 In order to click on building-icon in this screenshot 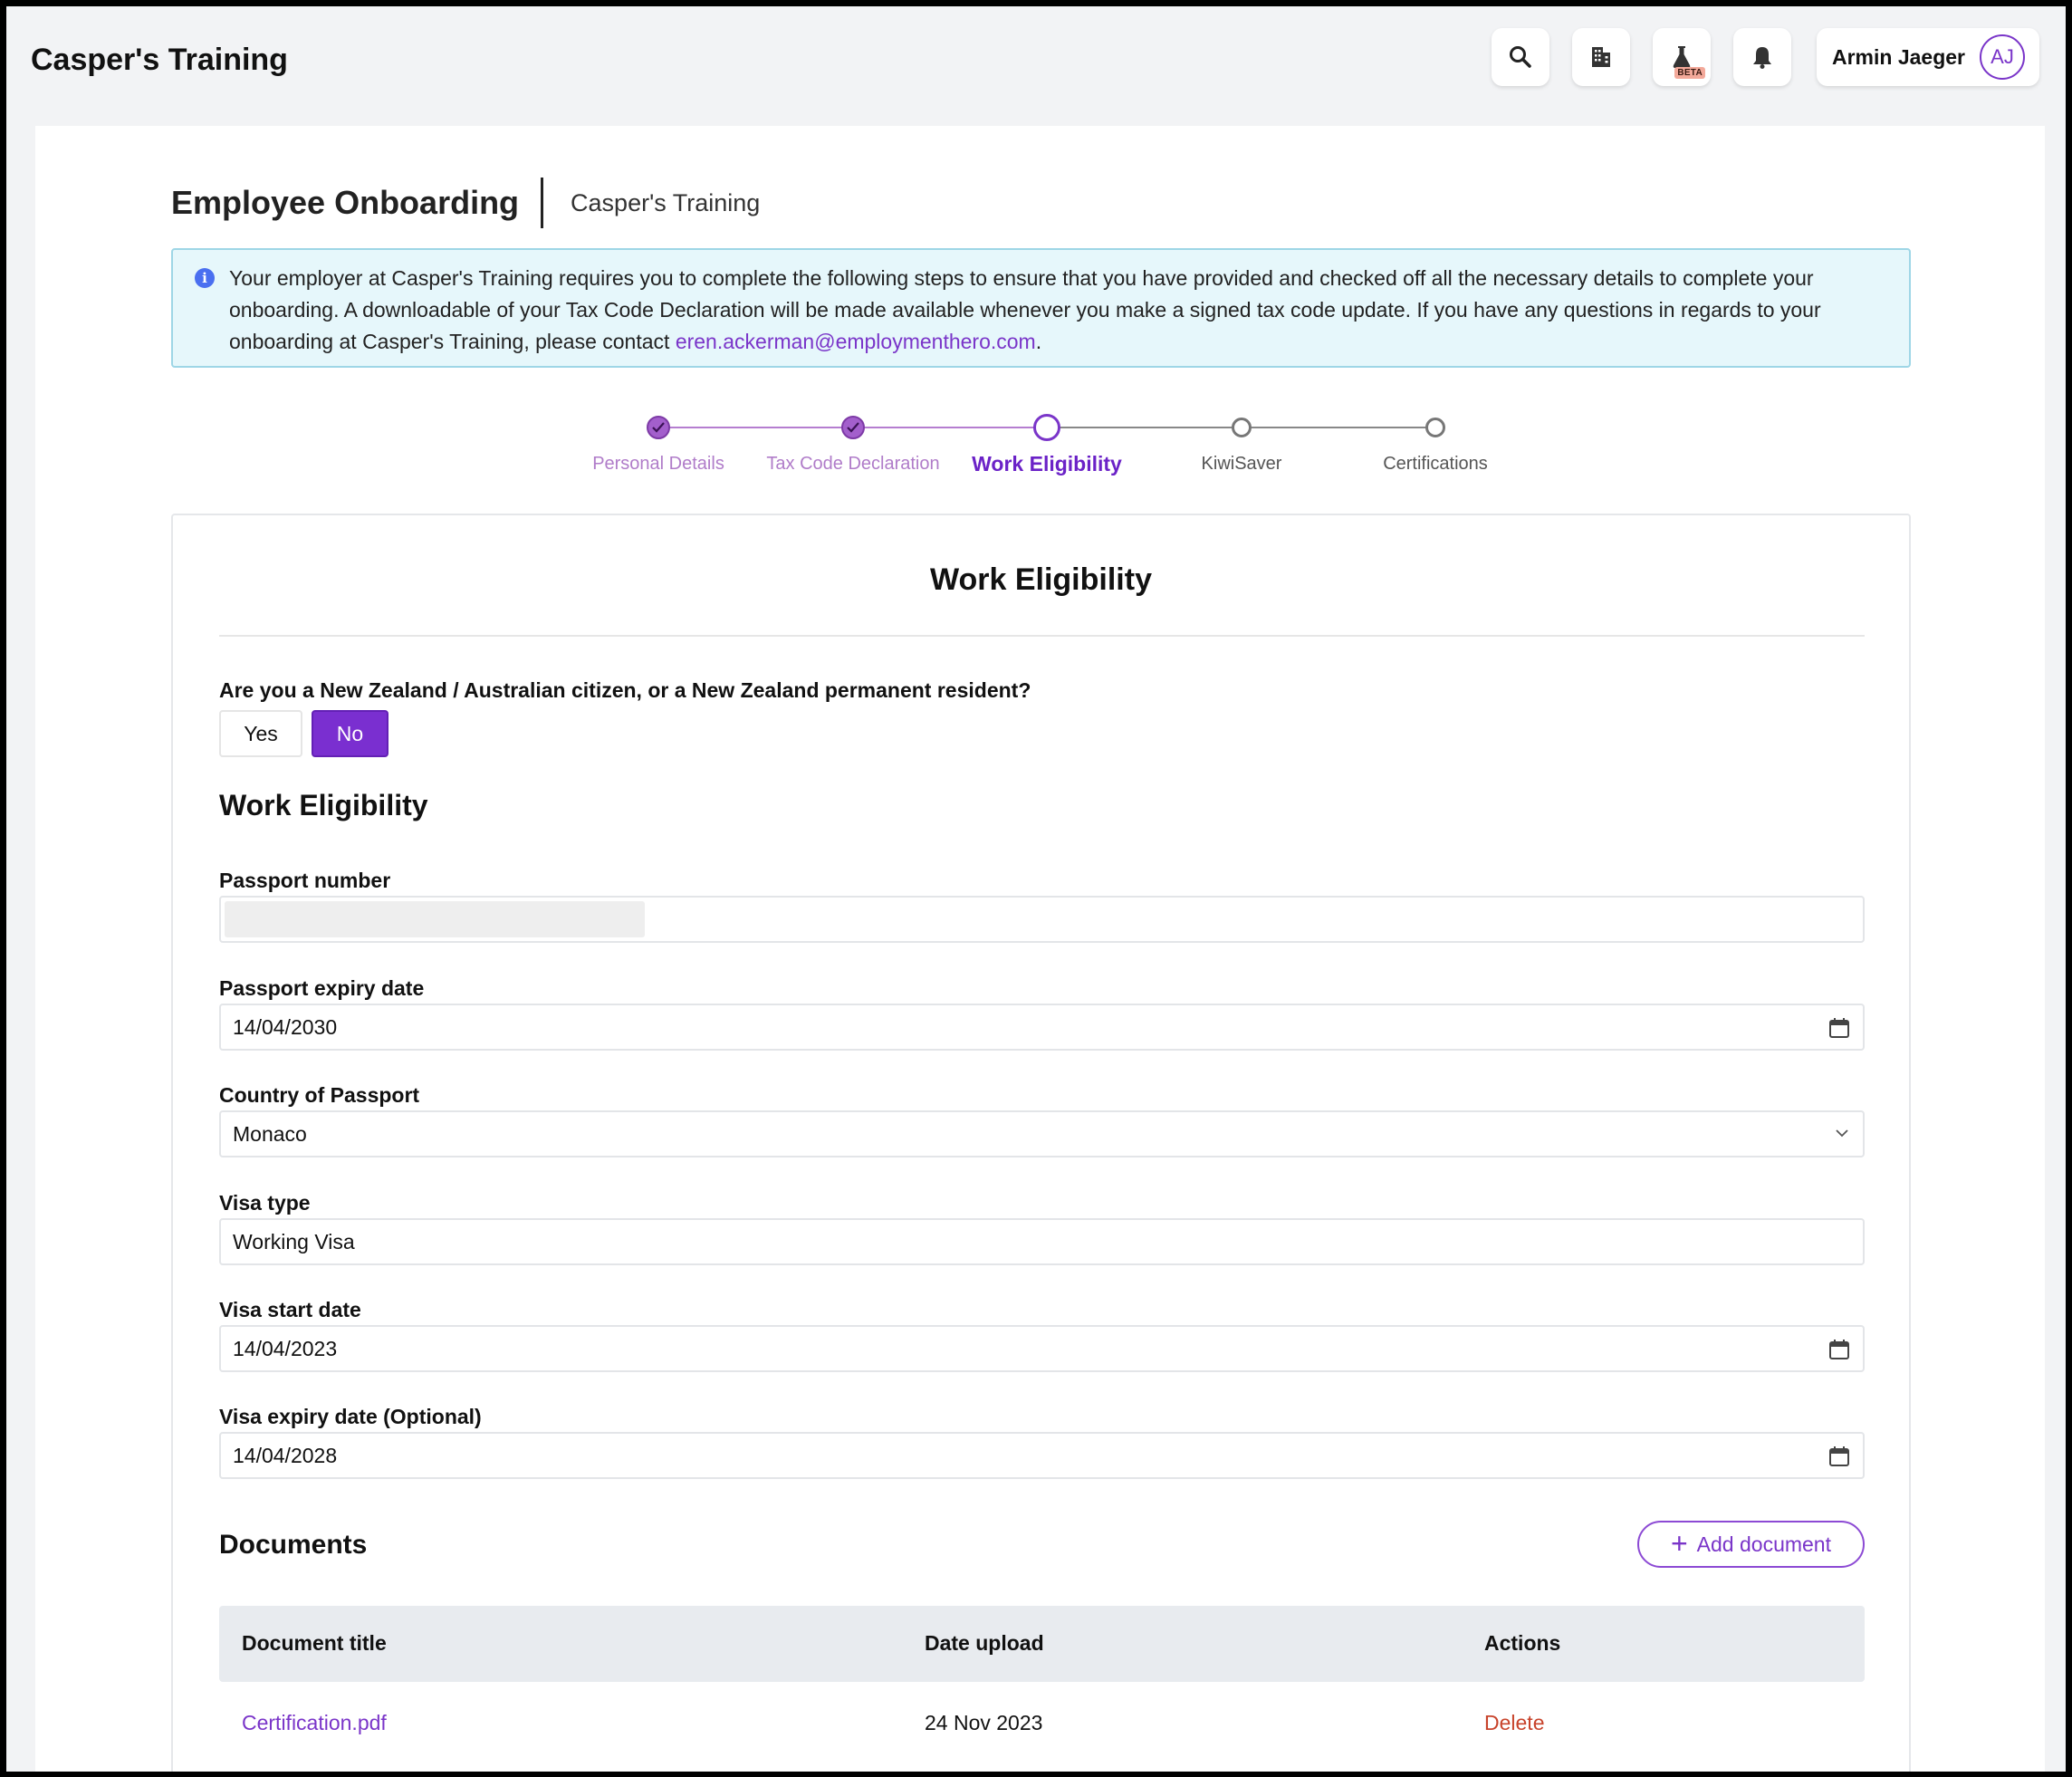, I will do `click(1601, 57)`.